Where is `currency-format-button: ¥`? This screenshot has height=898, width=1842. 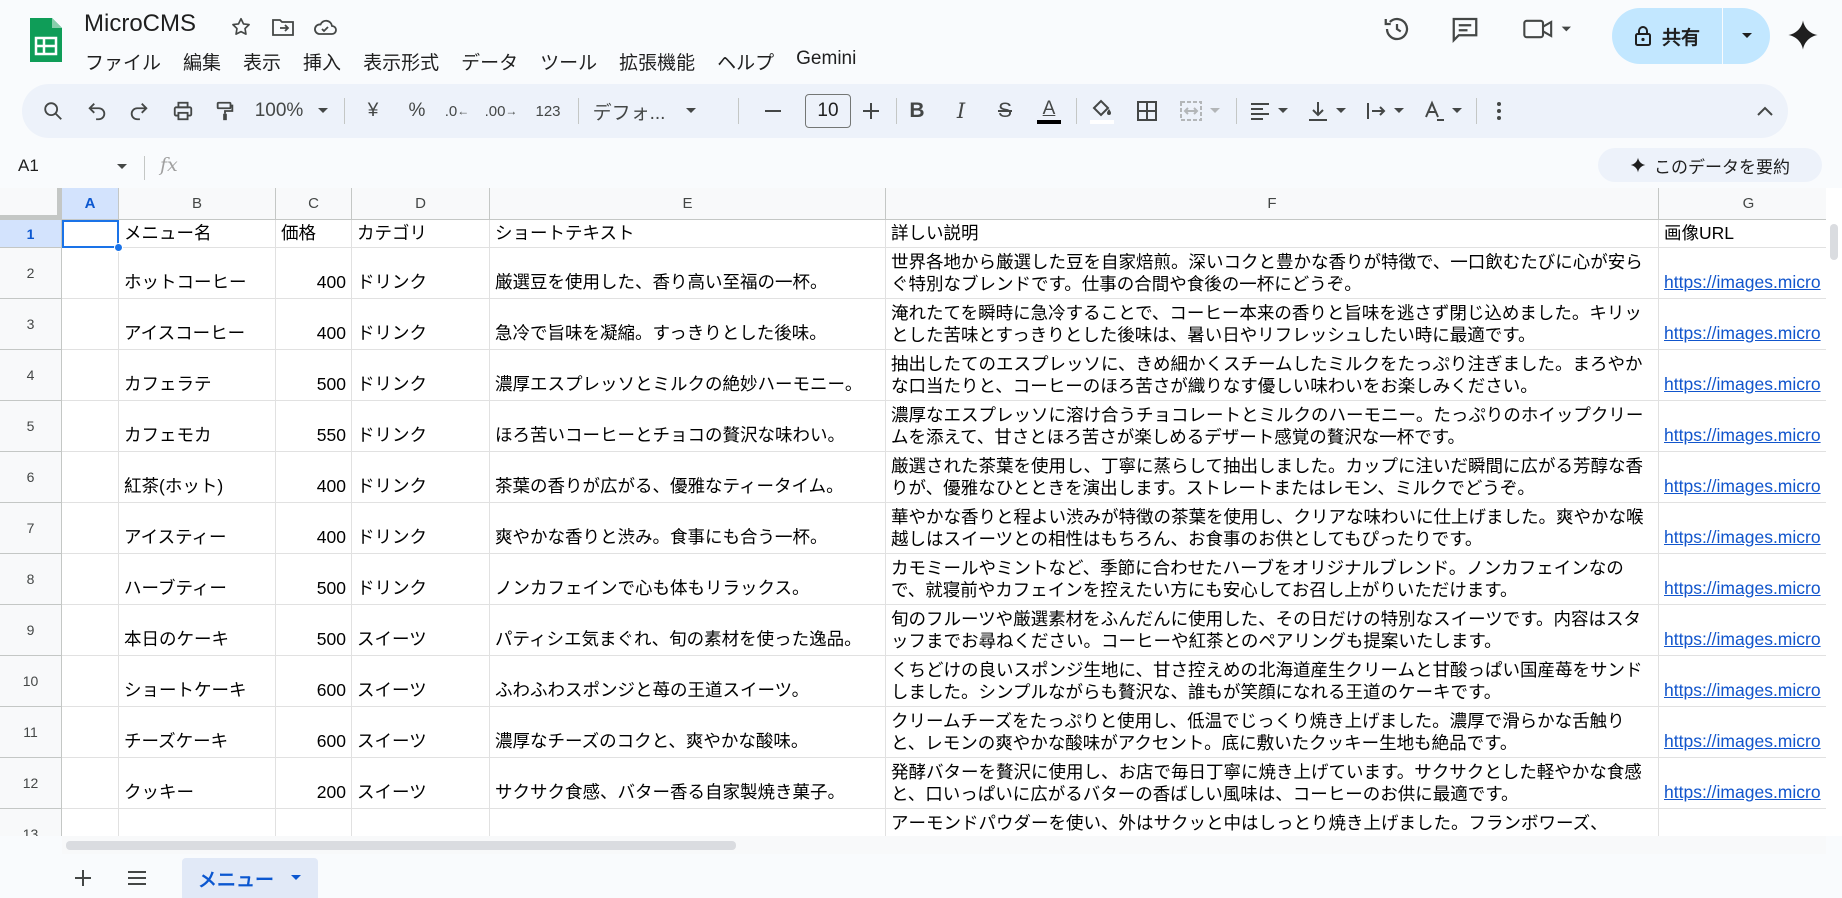
currency-format-button: ¥ is located at coordinates (373, 111).